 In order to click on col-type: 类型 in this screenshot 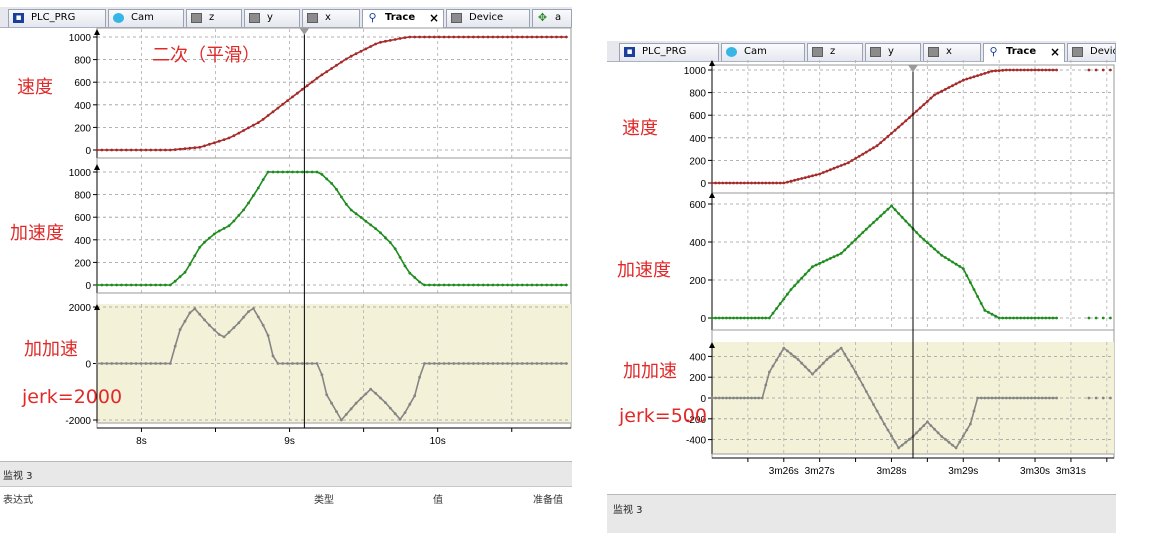, I will do `click(324, 498)`.